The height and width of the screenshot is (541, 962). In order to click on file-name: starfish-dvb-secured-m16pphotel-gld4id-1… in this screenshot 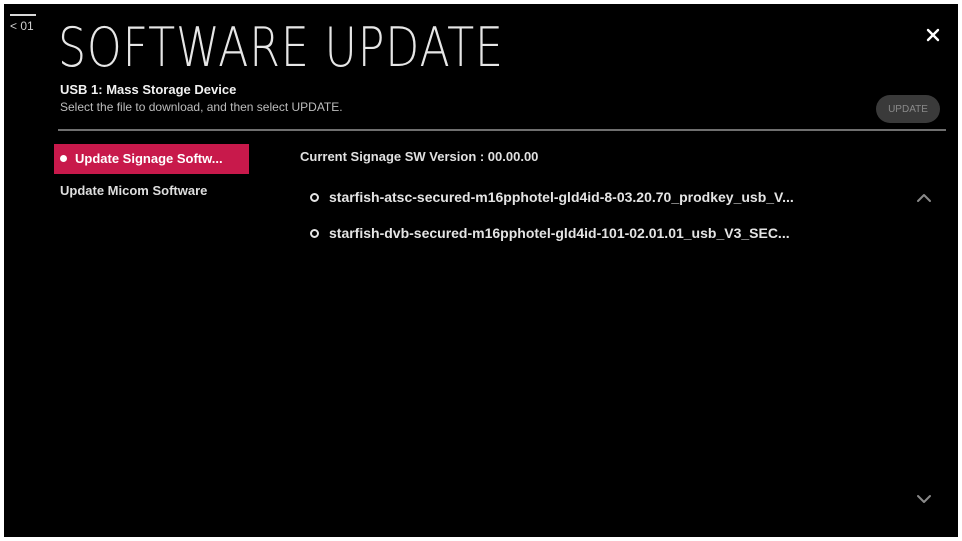, I will do `click(559, 233)`.